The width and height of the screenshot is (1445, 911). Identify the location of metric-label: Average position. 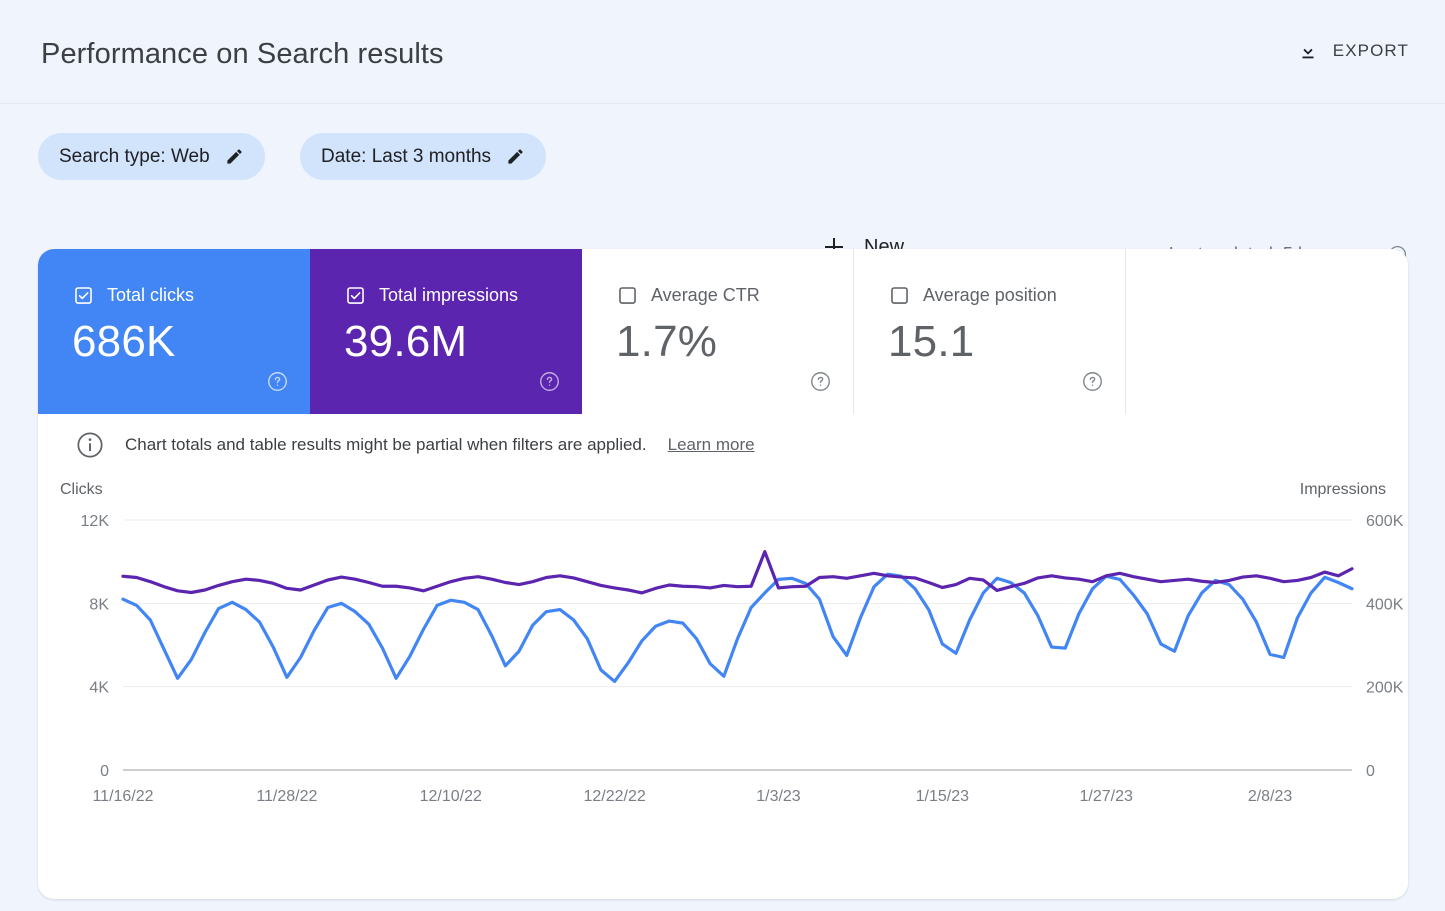
(990, 295).